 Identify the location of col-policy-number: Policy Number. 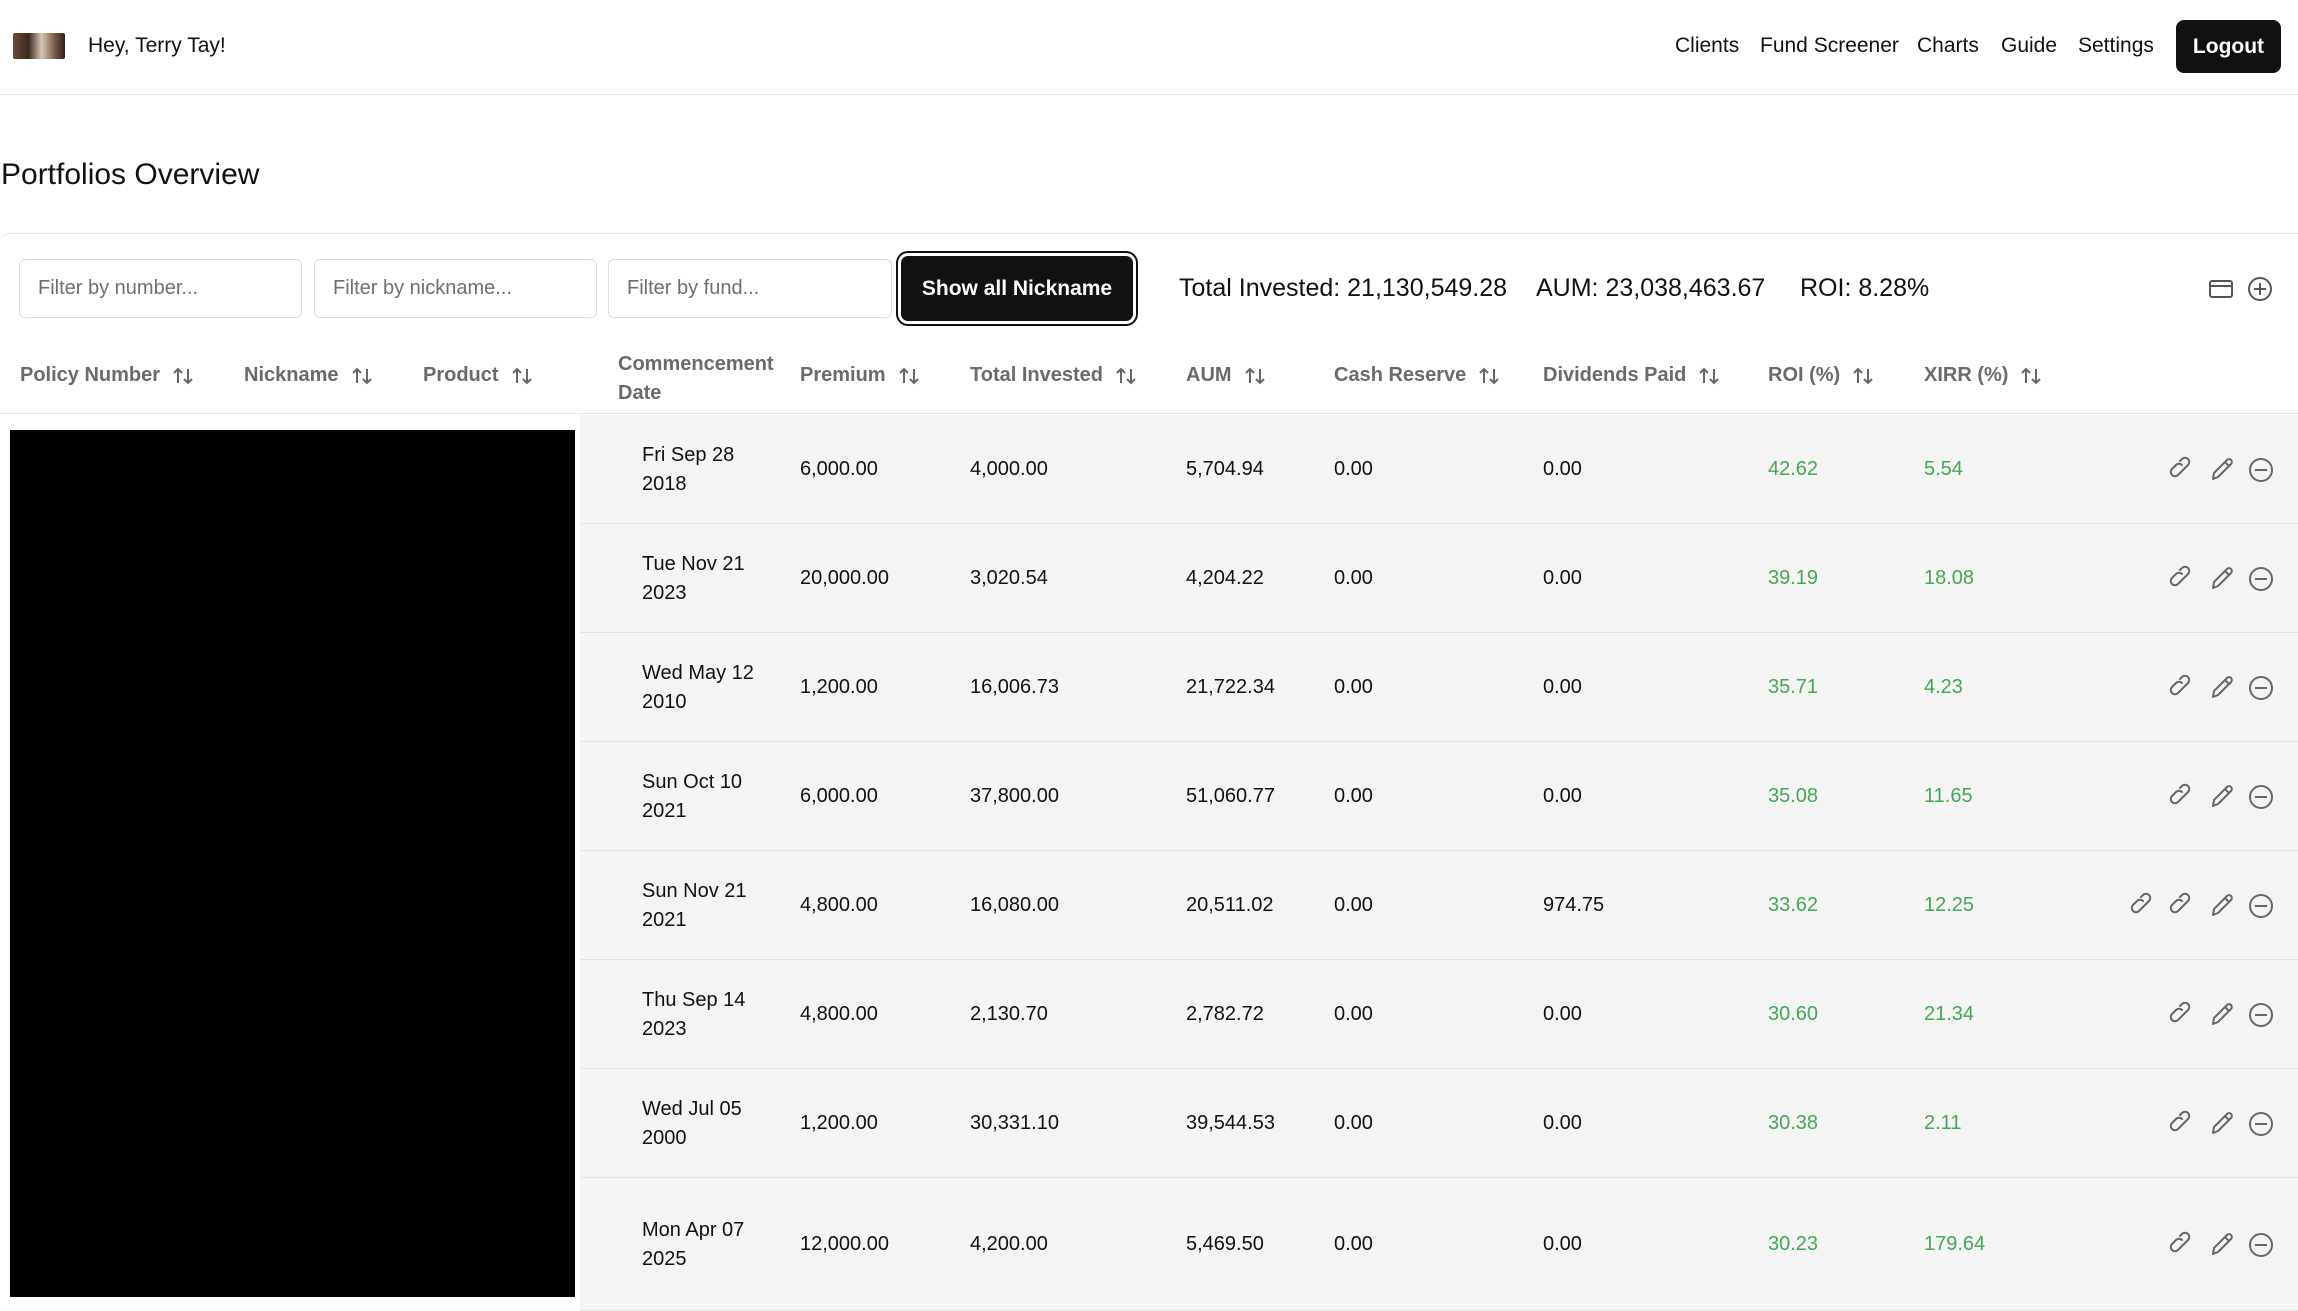
(107, 375).